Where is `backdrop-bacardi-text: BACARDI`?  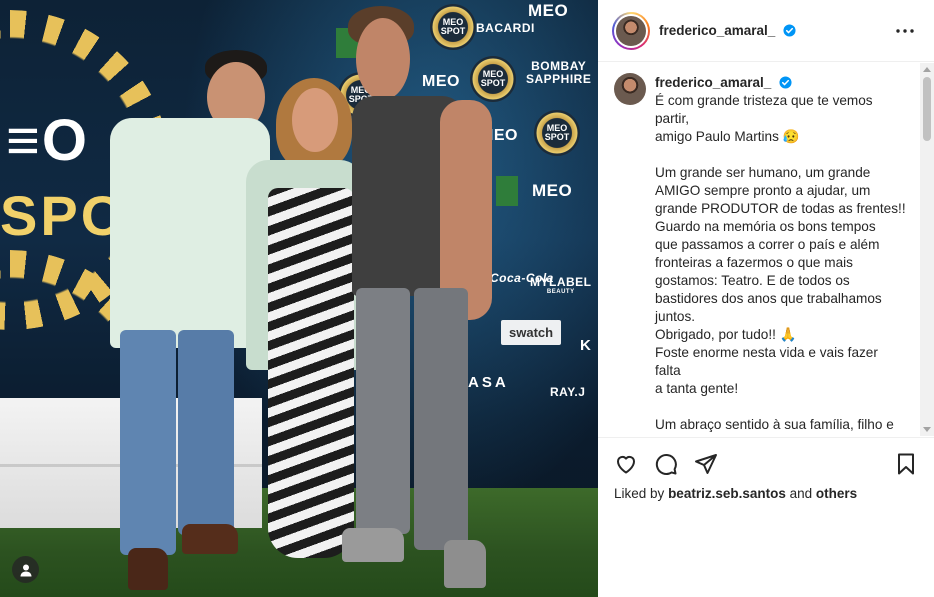
backdrop-bacardi-text: BACARDI is located at coordinates (505, 28).